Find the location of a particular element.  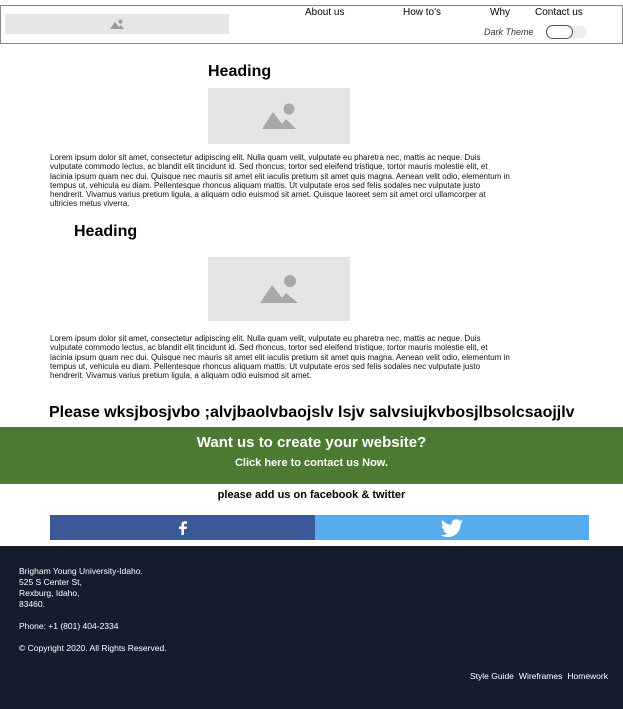

dark-theme-toggle is located at coordinates (566, 32).